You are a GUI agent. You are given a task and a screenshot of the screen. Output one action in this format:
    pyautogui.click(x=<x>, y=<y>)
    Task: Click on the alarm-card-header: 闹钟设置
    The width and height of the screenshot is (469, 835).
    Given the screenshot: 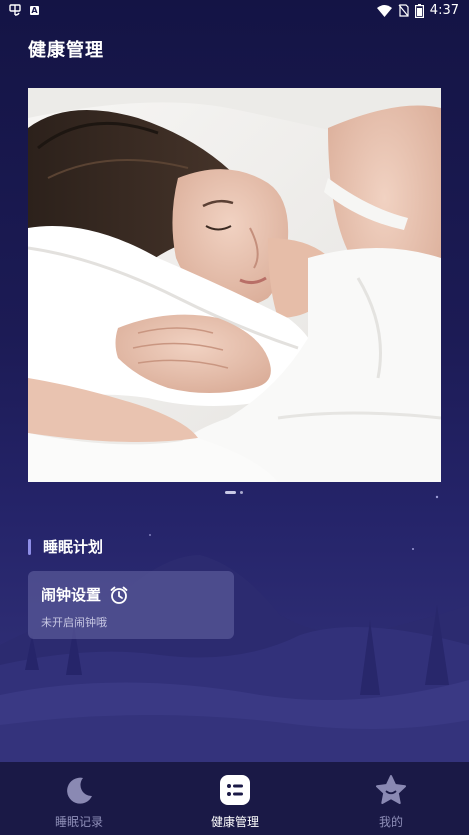 What is the action you would take?
    pyautogui.click(x=85, y=594)
    